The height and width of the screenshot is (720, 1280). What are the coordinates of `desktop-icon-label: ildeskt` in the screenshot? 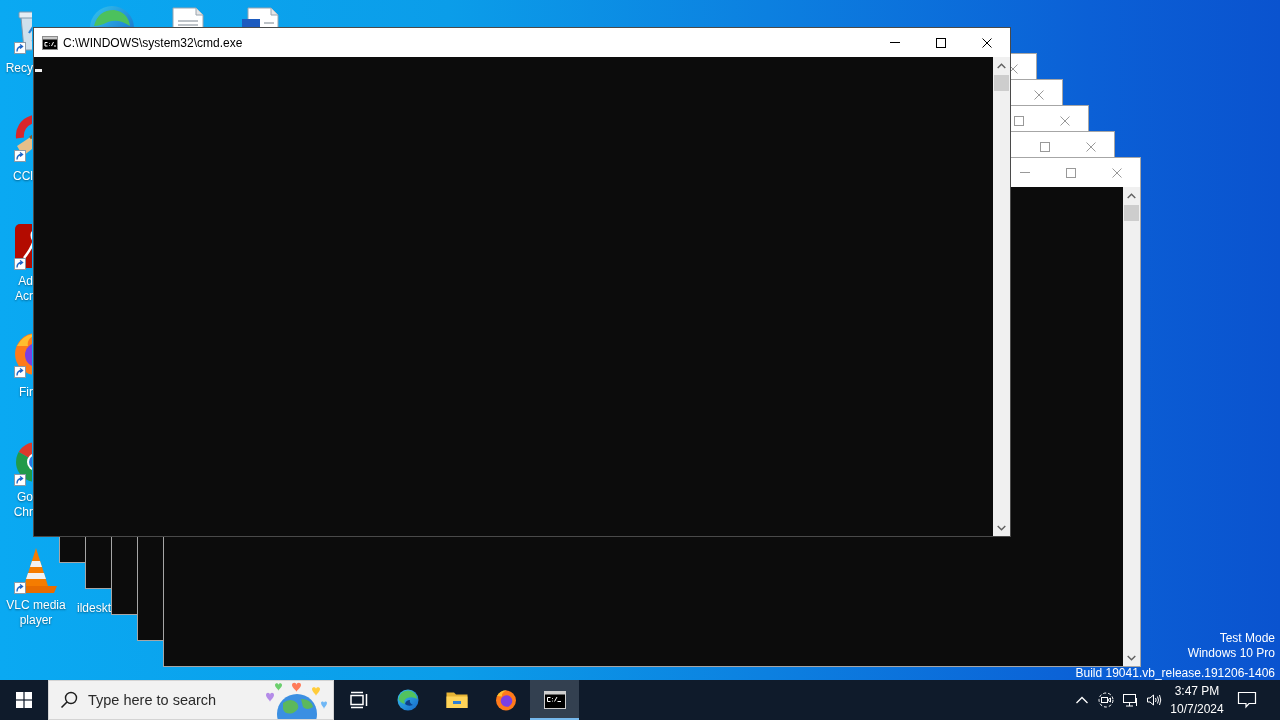 It's located at (94, 608).